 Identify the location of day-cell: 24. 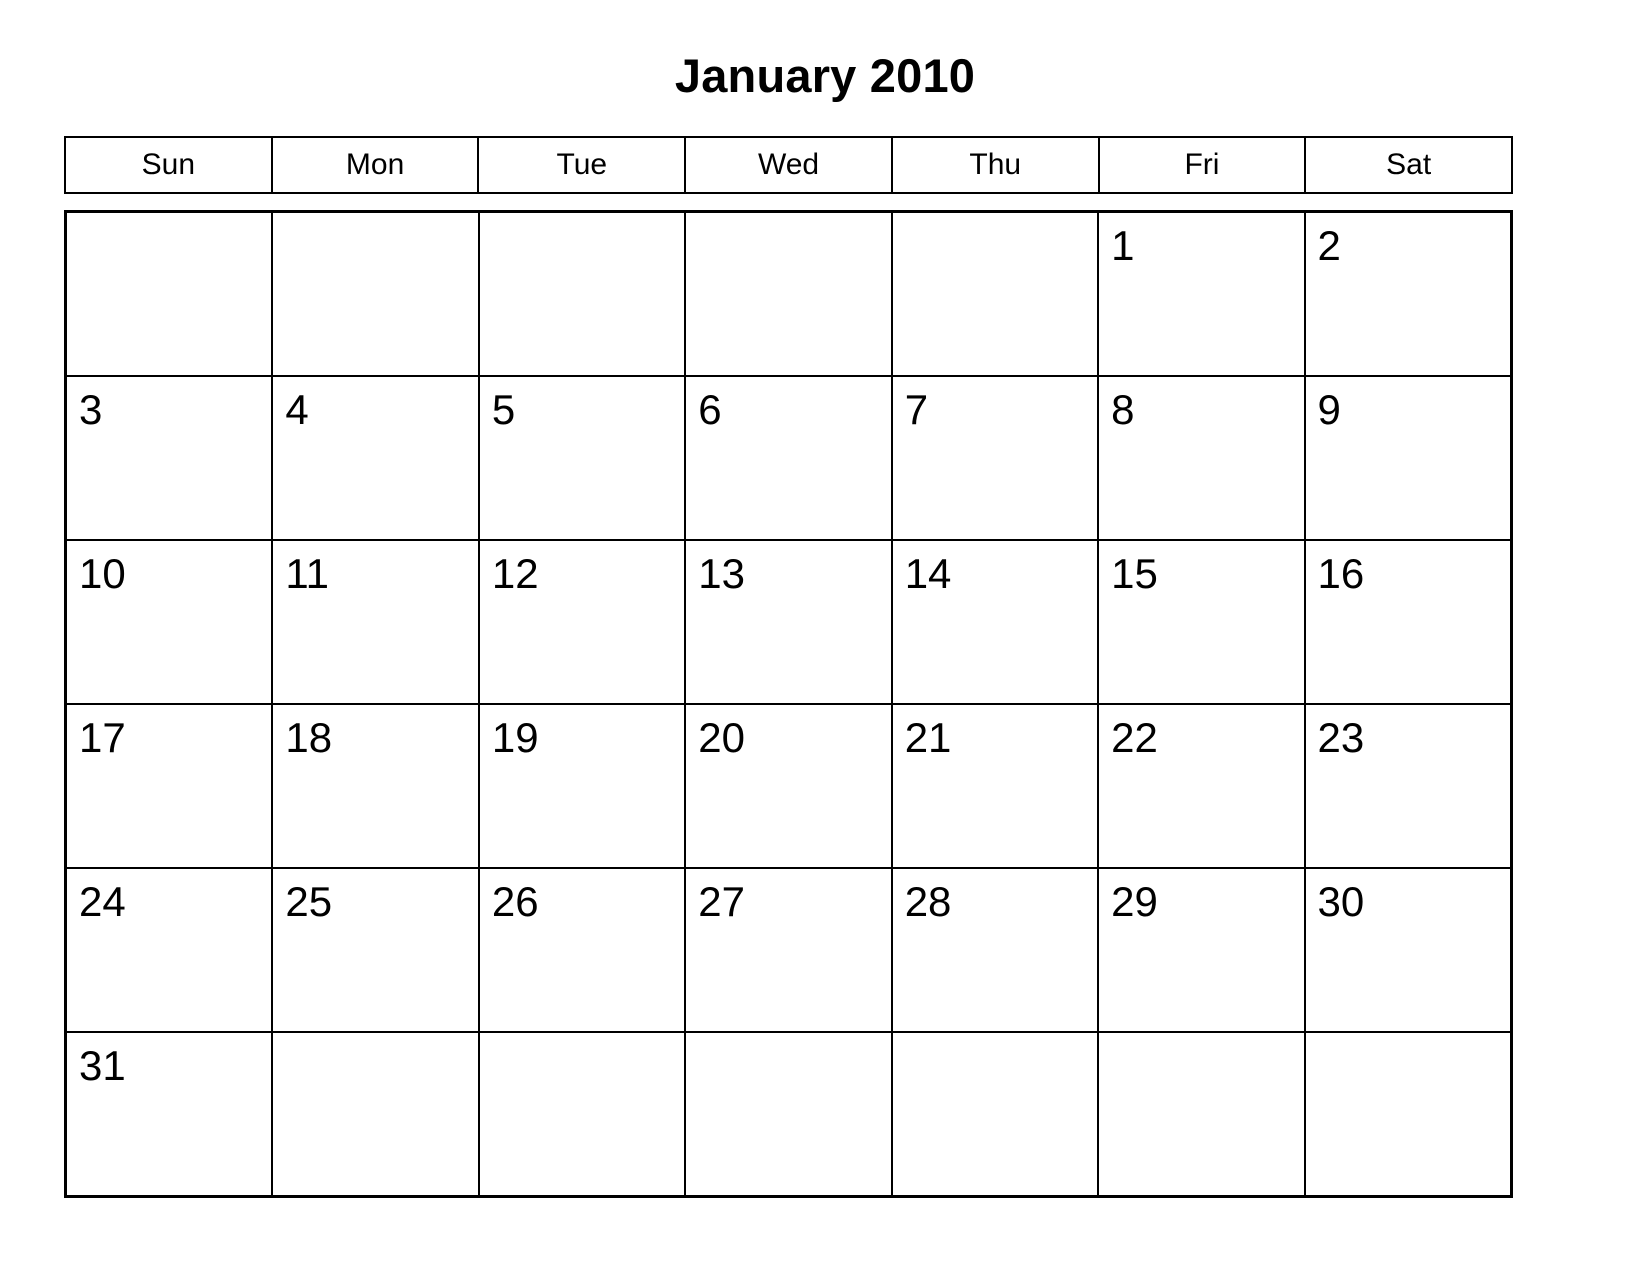
(170, 950).